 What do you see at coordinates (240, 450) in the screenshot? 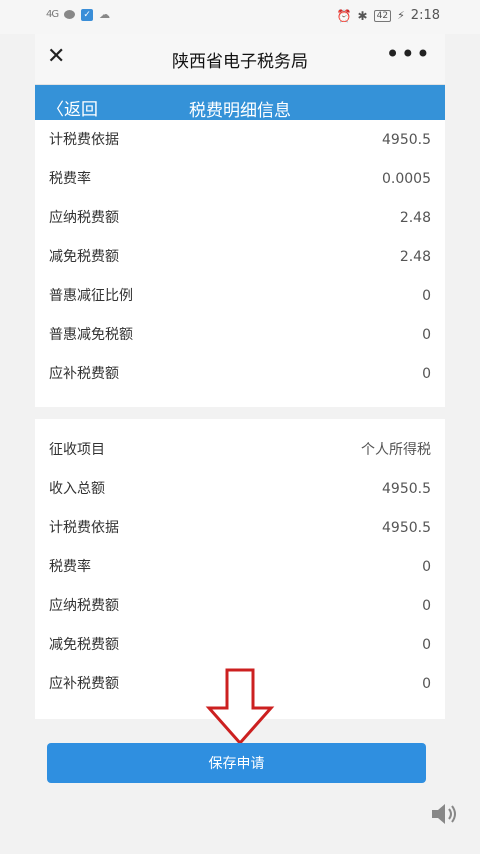
I see `list-item: 征收项目 个人所得税` at bounding box center [240, 450].